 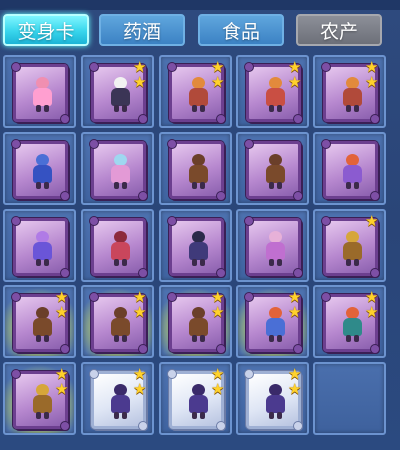 I want to click on inventory-slot: ★, so click(x=349, y=245).